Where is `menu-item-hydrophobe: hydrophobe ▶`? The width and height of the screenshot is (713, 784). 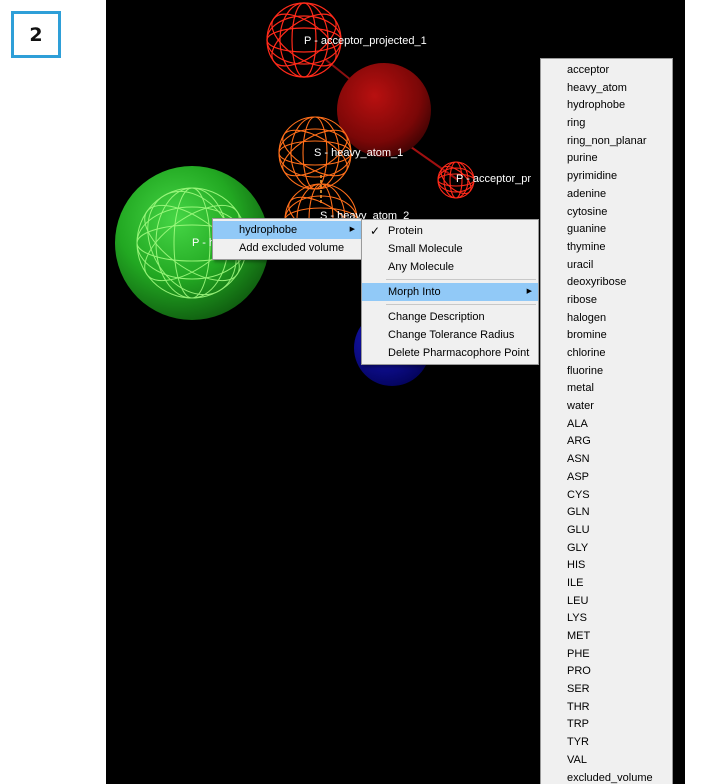
menu-item-hydrophobe: hydrophobe ▶ is located at coordinates (287, 230).